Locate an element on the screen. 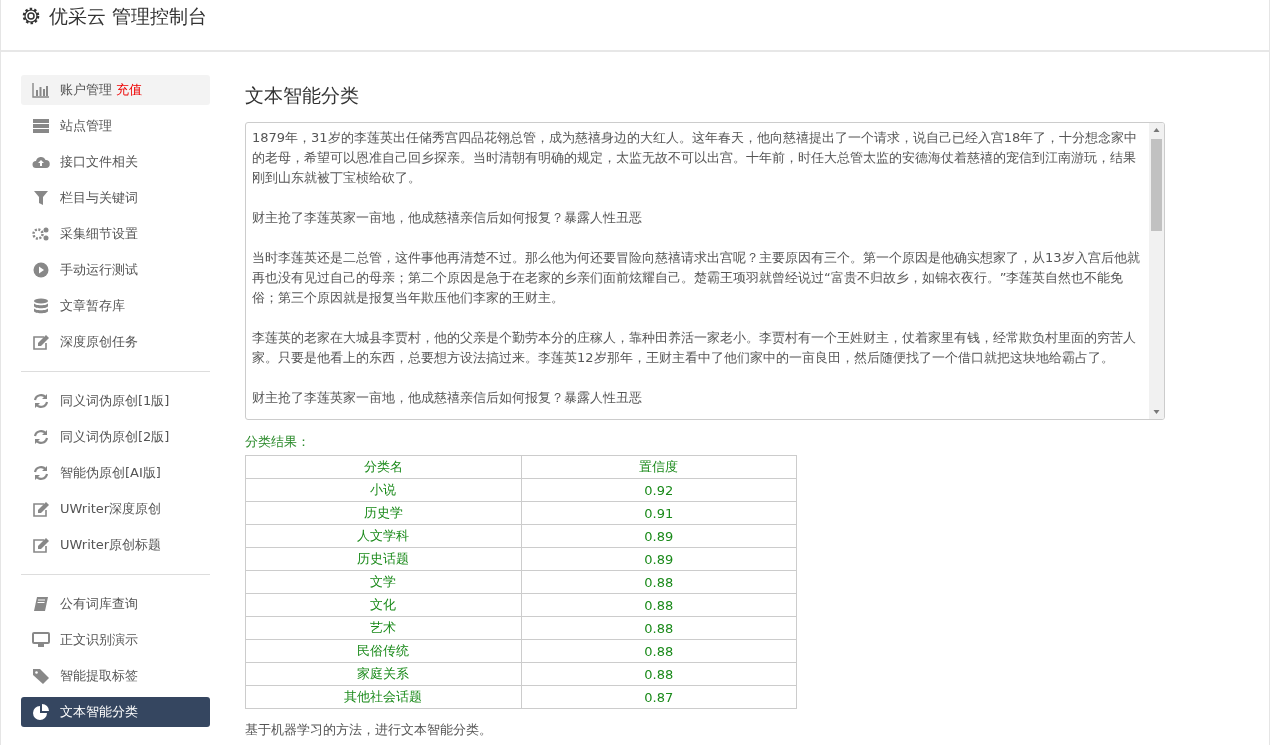 The width and height of the screenshot is (1280, 745). article-paragraph: 当时李莲英还是二总管，这件事他再清楚不过。那么他为何还要冒险向慈禧请求出宫呢？主要原因有三个。第一个原因是他确实想家了，从13岁入宫后他就再也没有见过自己的母亲；第二个原因是急于在老家的乡亲们面前炫耀自己。楚霸王项羽就曾经说过“富贵不归故乡，如锦衣夜行。”李莲英自然也不能免俗；第三个原因就是报复当年欺压他们李家的王财主。 is located at coordinates (696, 278).